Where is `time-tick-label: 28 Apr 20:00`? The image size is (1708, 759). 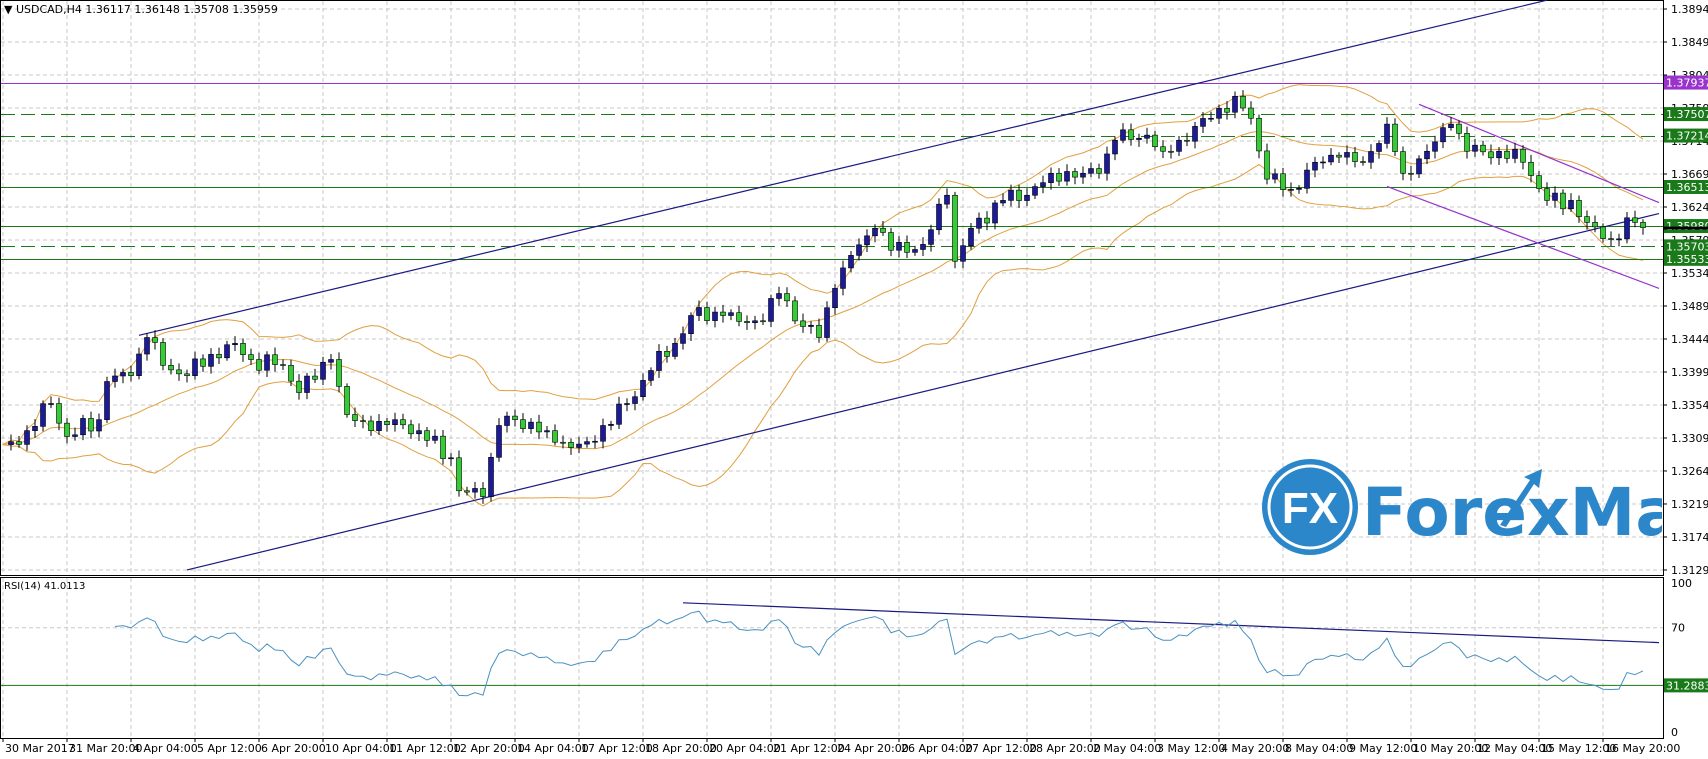
time-tick-label: 28 Apr 20:00 is located at coordinates (1065, 748).